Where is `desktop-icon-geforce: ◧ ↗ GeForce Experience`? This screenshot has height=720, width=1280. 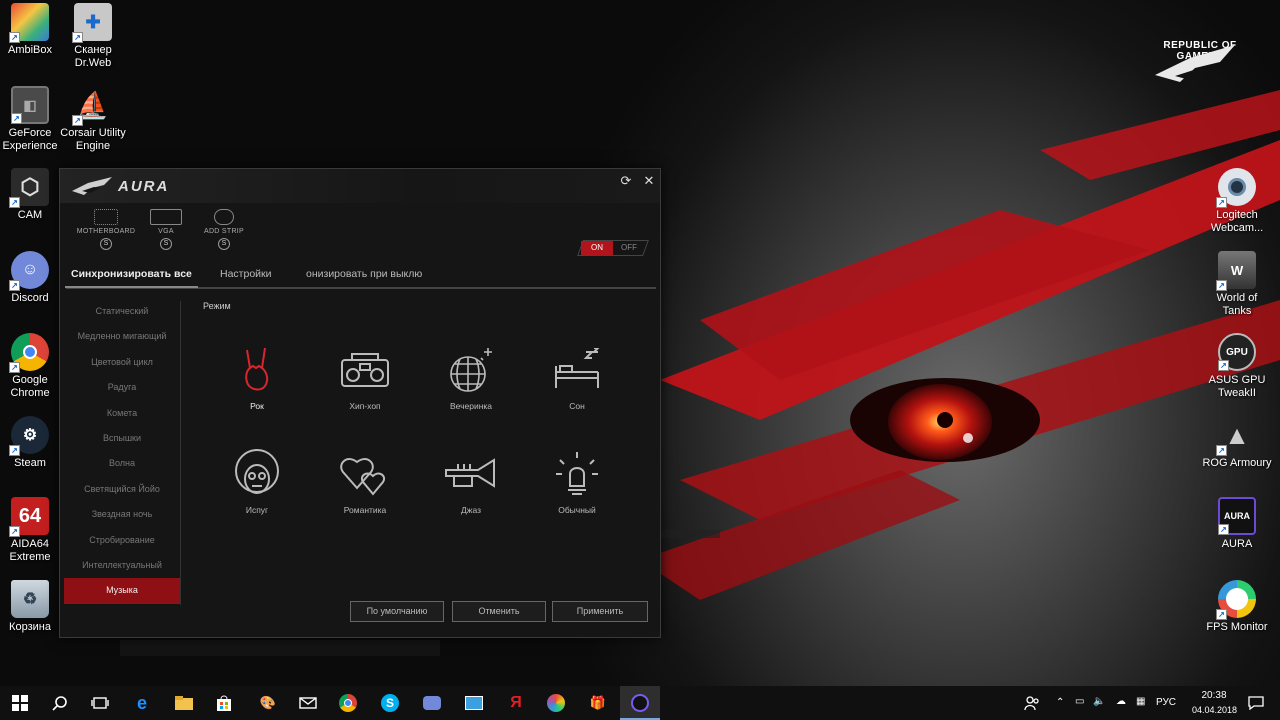
desktop-icon-geforce: ◧ ↗ GeForce Experience is located at coordinates (32, 119).